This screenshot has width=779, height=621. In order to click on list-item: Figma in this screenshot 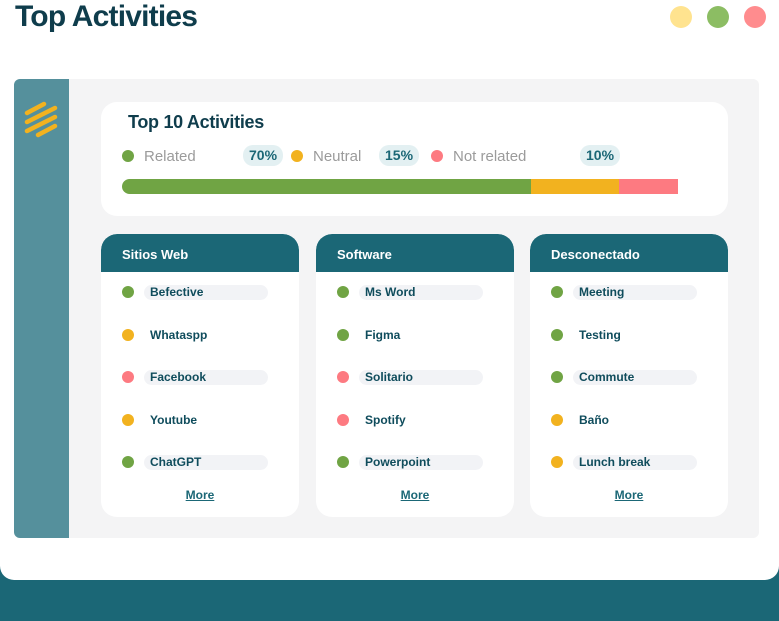, I will do `click(410, 335)`.